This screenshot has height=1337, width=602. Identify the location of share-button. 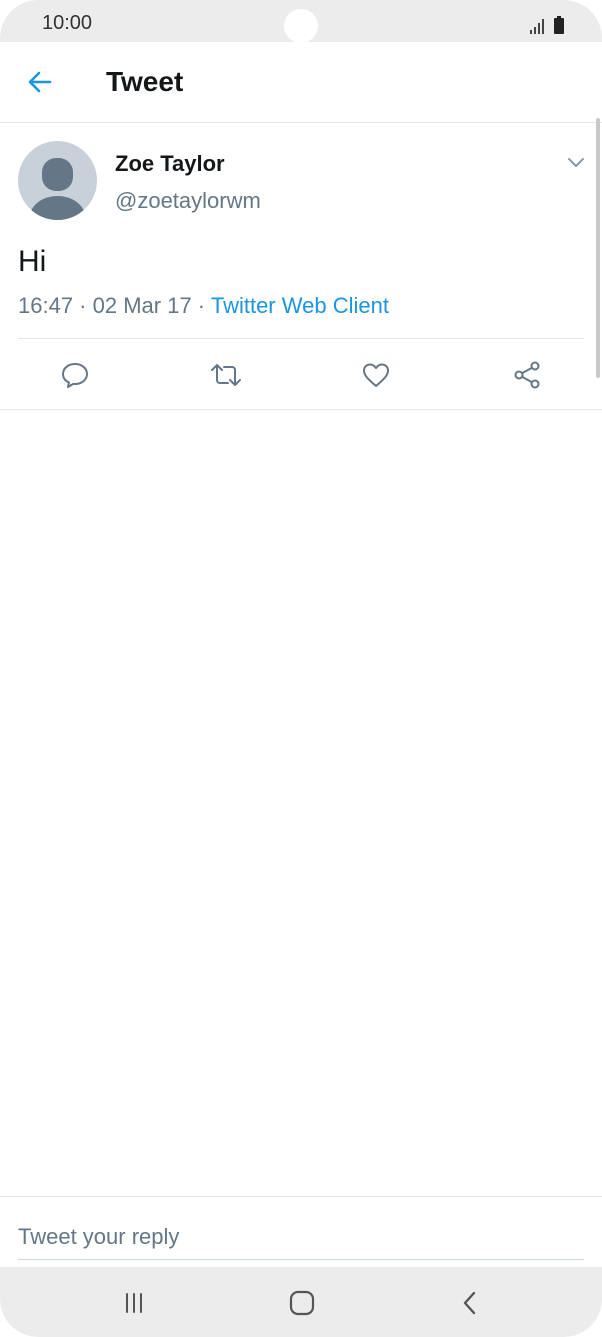
(527, 375).